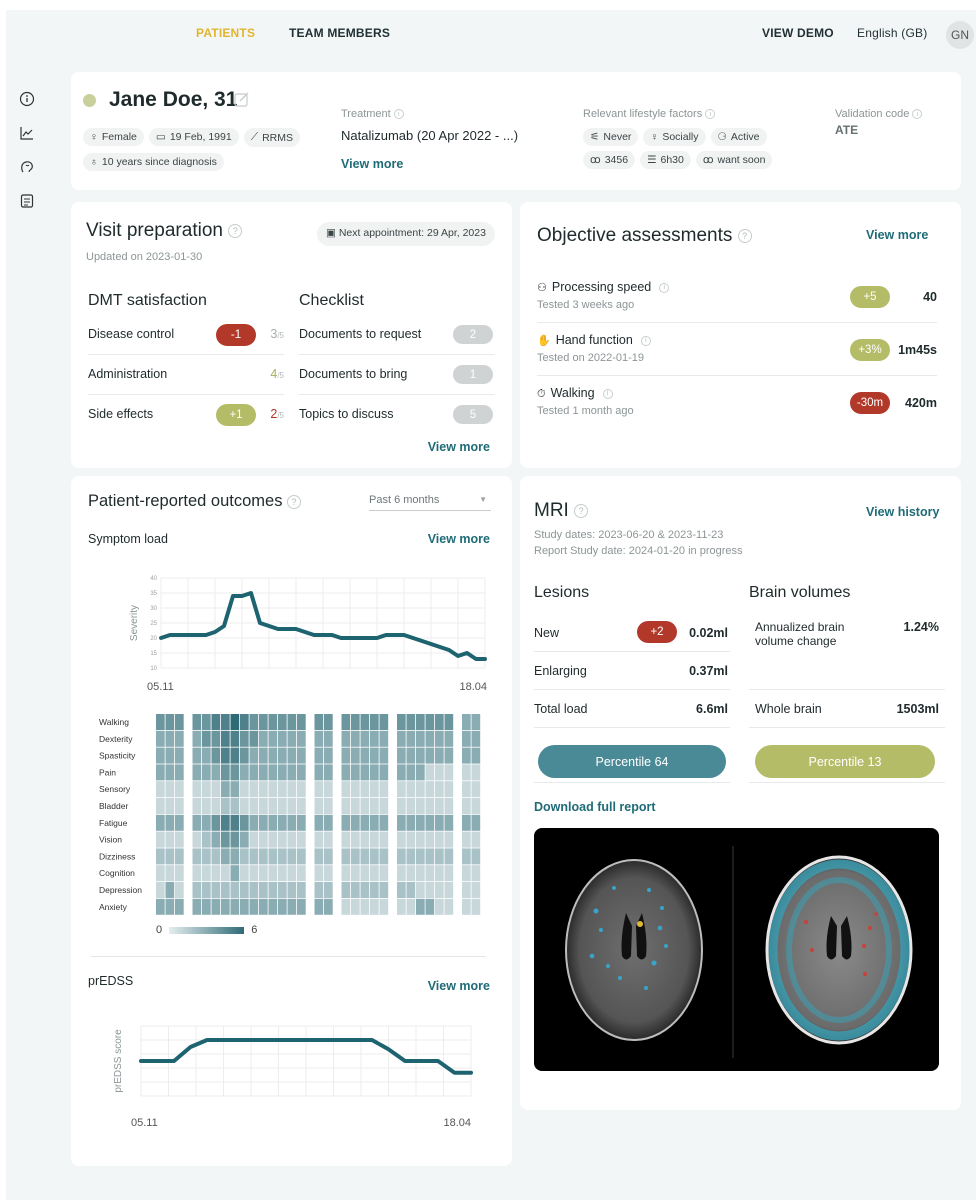 Image resolution: width=976 pixels, height=1200 pixels. What do you see at coordinates (406, 234) in the screenshot?
I see `next-appointment-badge: ▣ Next appointment: 29 Apr, 2023` at bounding box center [406, 234].